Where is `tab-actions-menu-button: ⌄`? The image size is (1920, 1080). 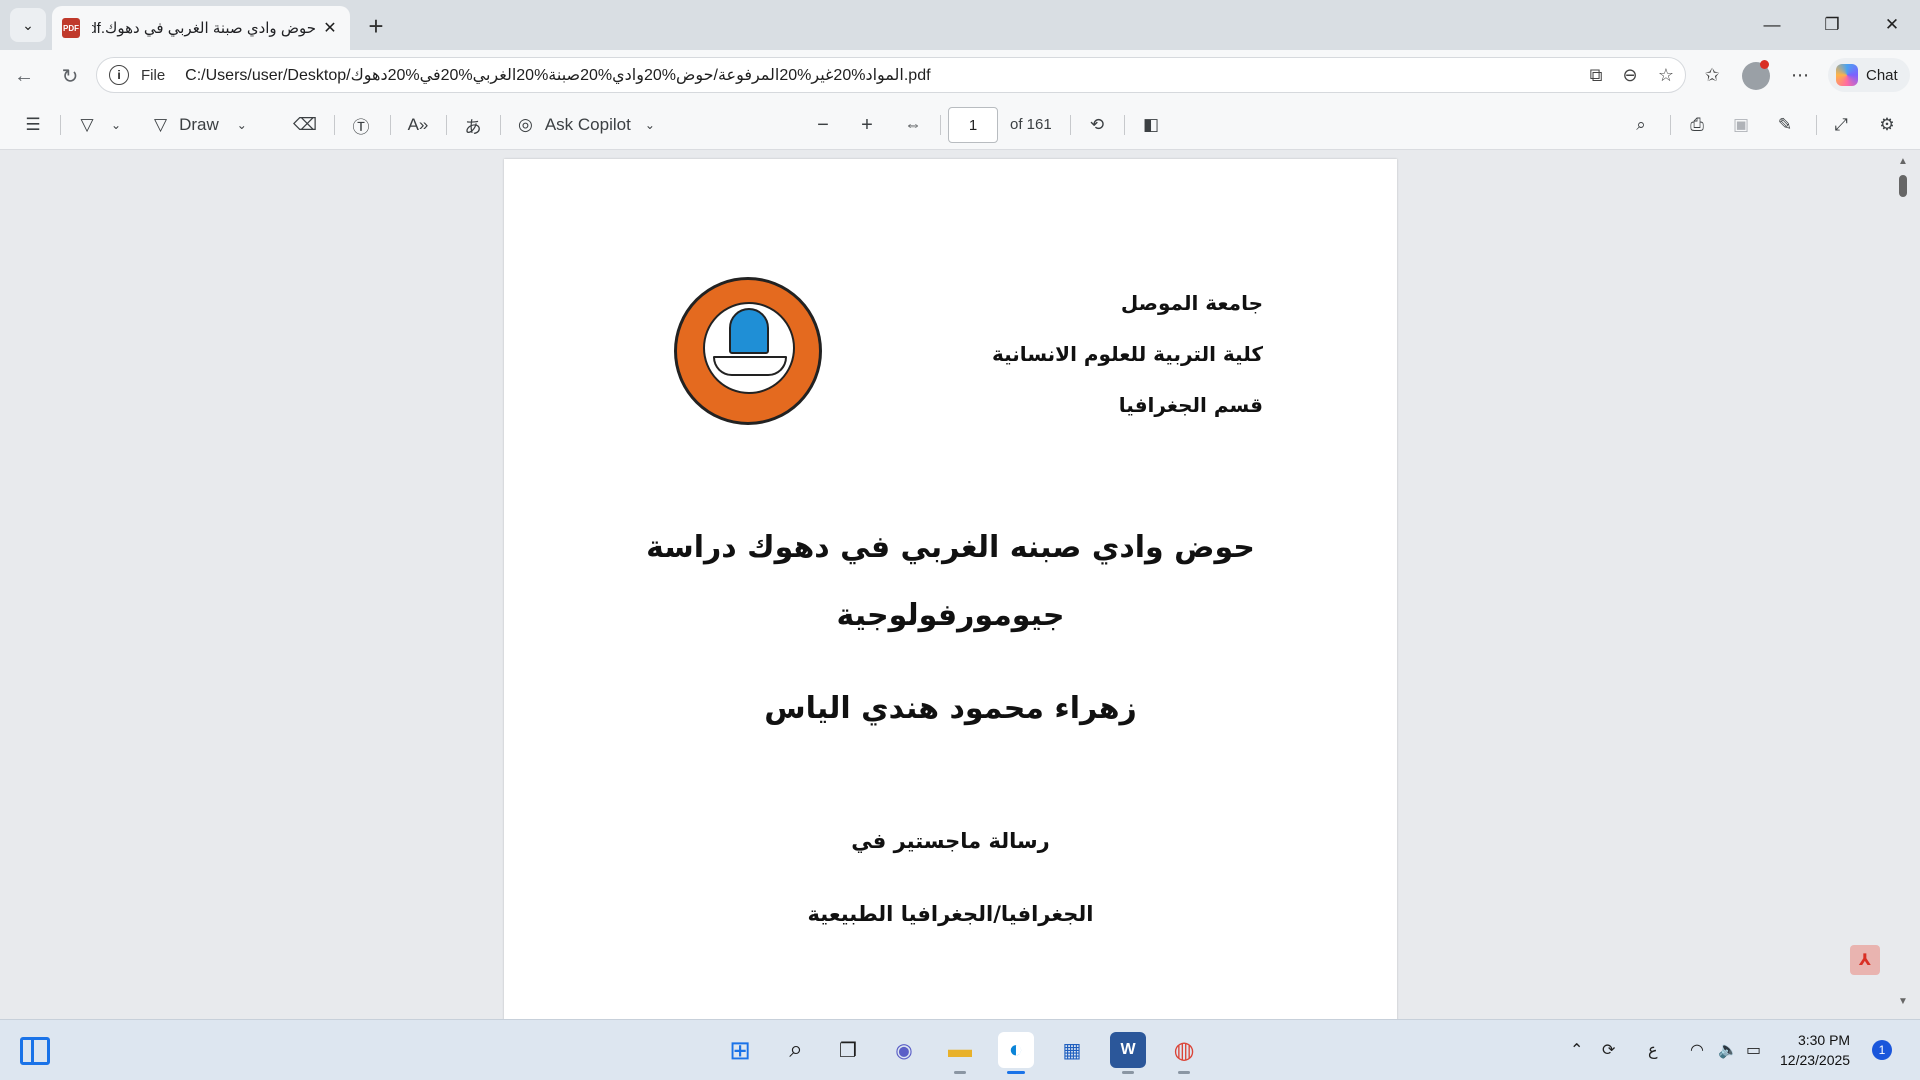
tab-actions-menu-button: ⌄ is located at coordinates (28, 25).